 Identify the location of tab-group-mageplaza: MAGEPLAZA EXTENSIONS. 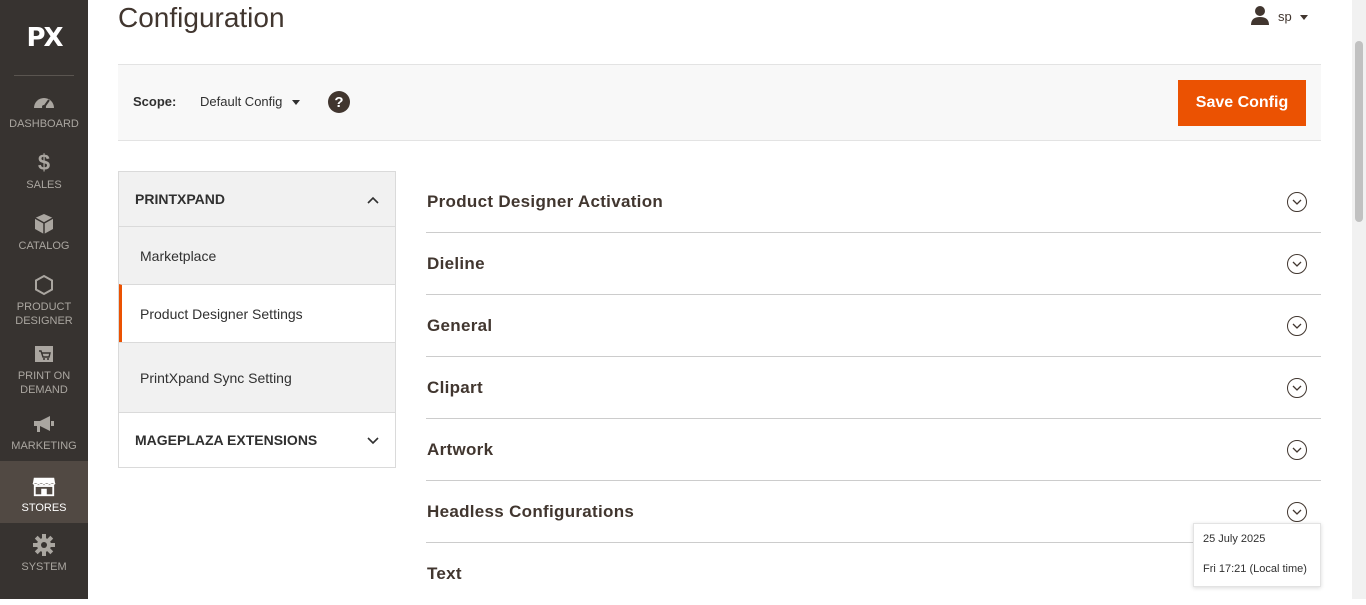
(257, 440).